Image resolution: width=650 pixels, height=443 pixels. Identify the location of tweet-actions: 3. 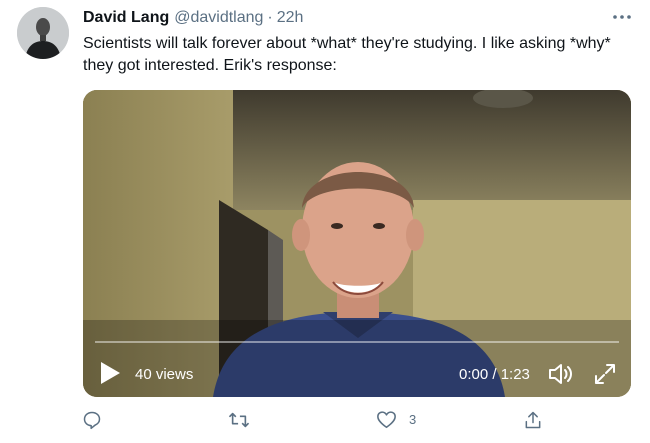
(325, 421).